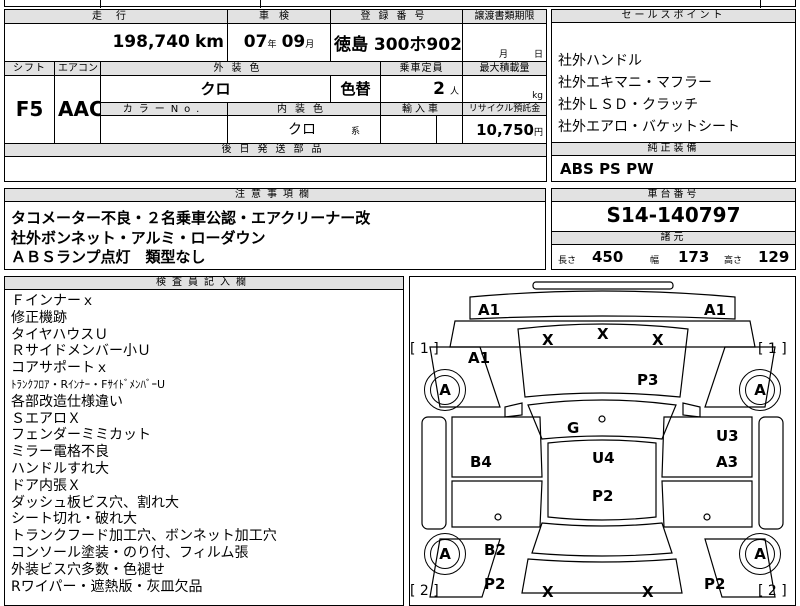 This screenshot has height=606, width=800. I want to click on later-parts-cell, so click(275, 169).